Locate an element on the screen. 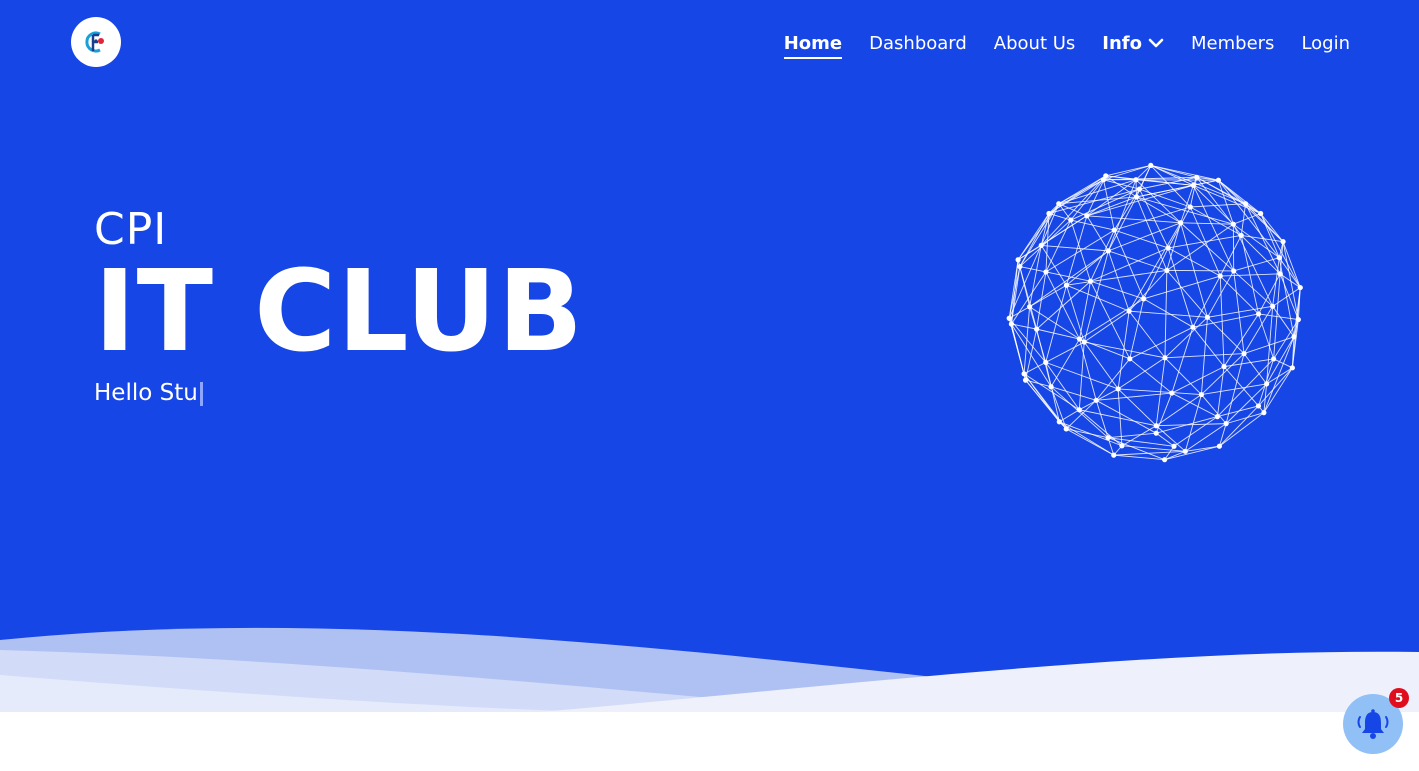  nav-members: Members is located at coordinates (1232, 43).